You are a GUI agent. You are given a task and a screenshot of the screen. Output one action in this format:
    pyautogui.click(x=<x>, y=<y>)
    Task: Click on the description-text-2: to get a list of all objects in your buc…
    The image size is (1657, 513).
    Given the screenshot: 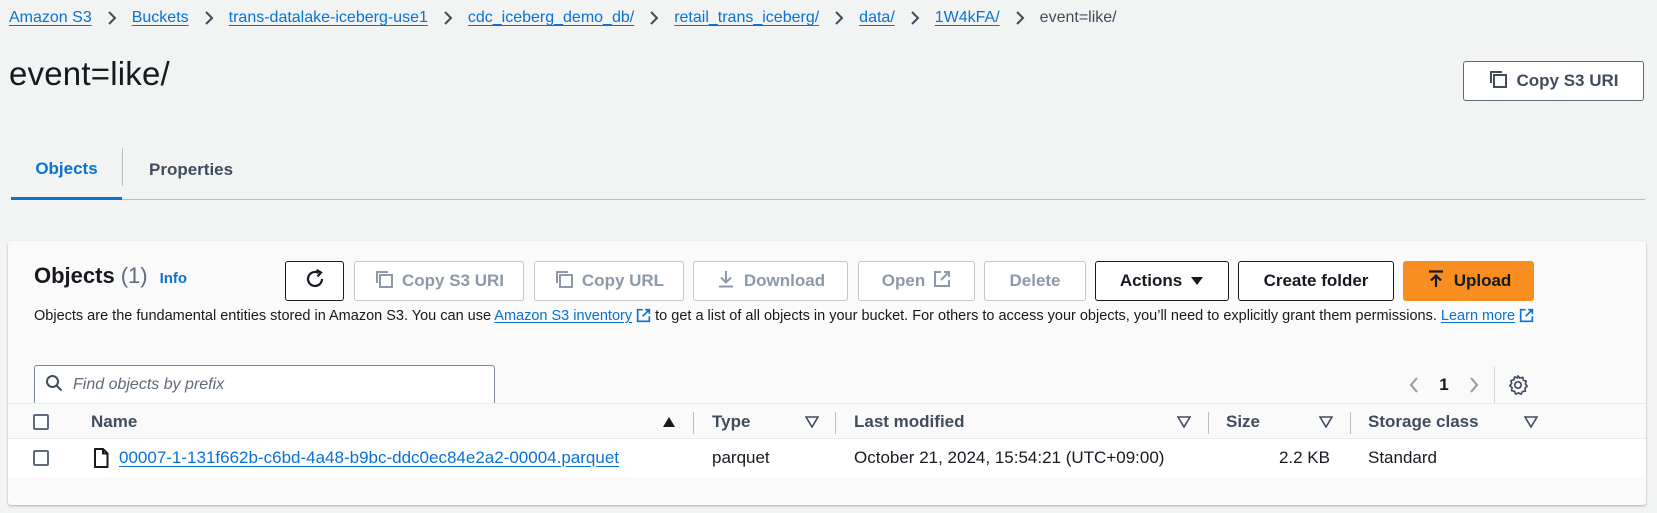 What is the action you would take?
    pyautogui.click(x=1046, y=316)
    